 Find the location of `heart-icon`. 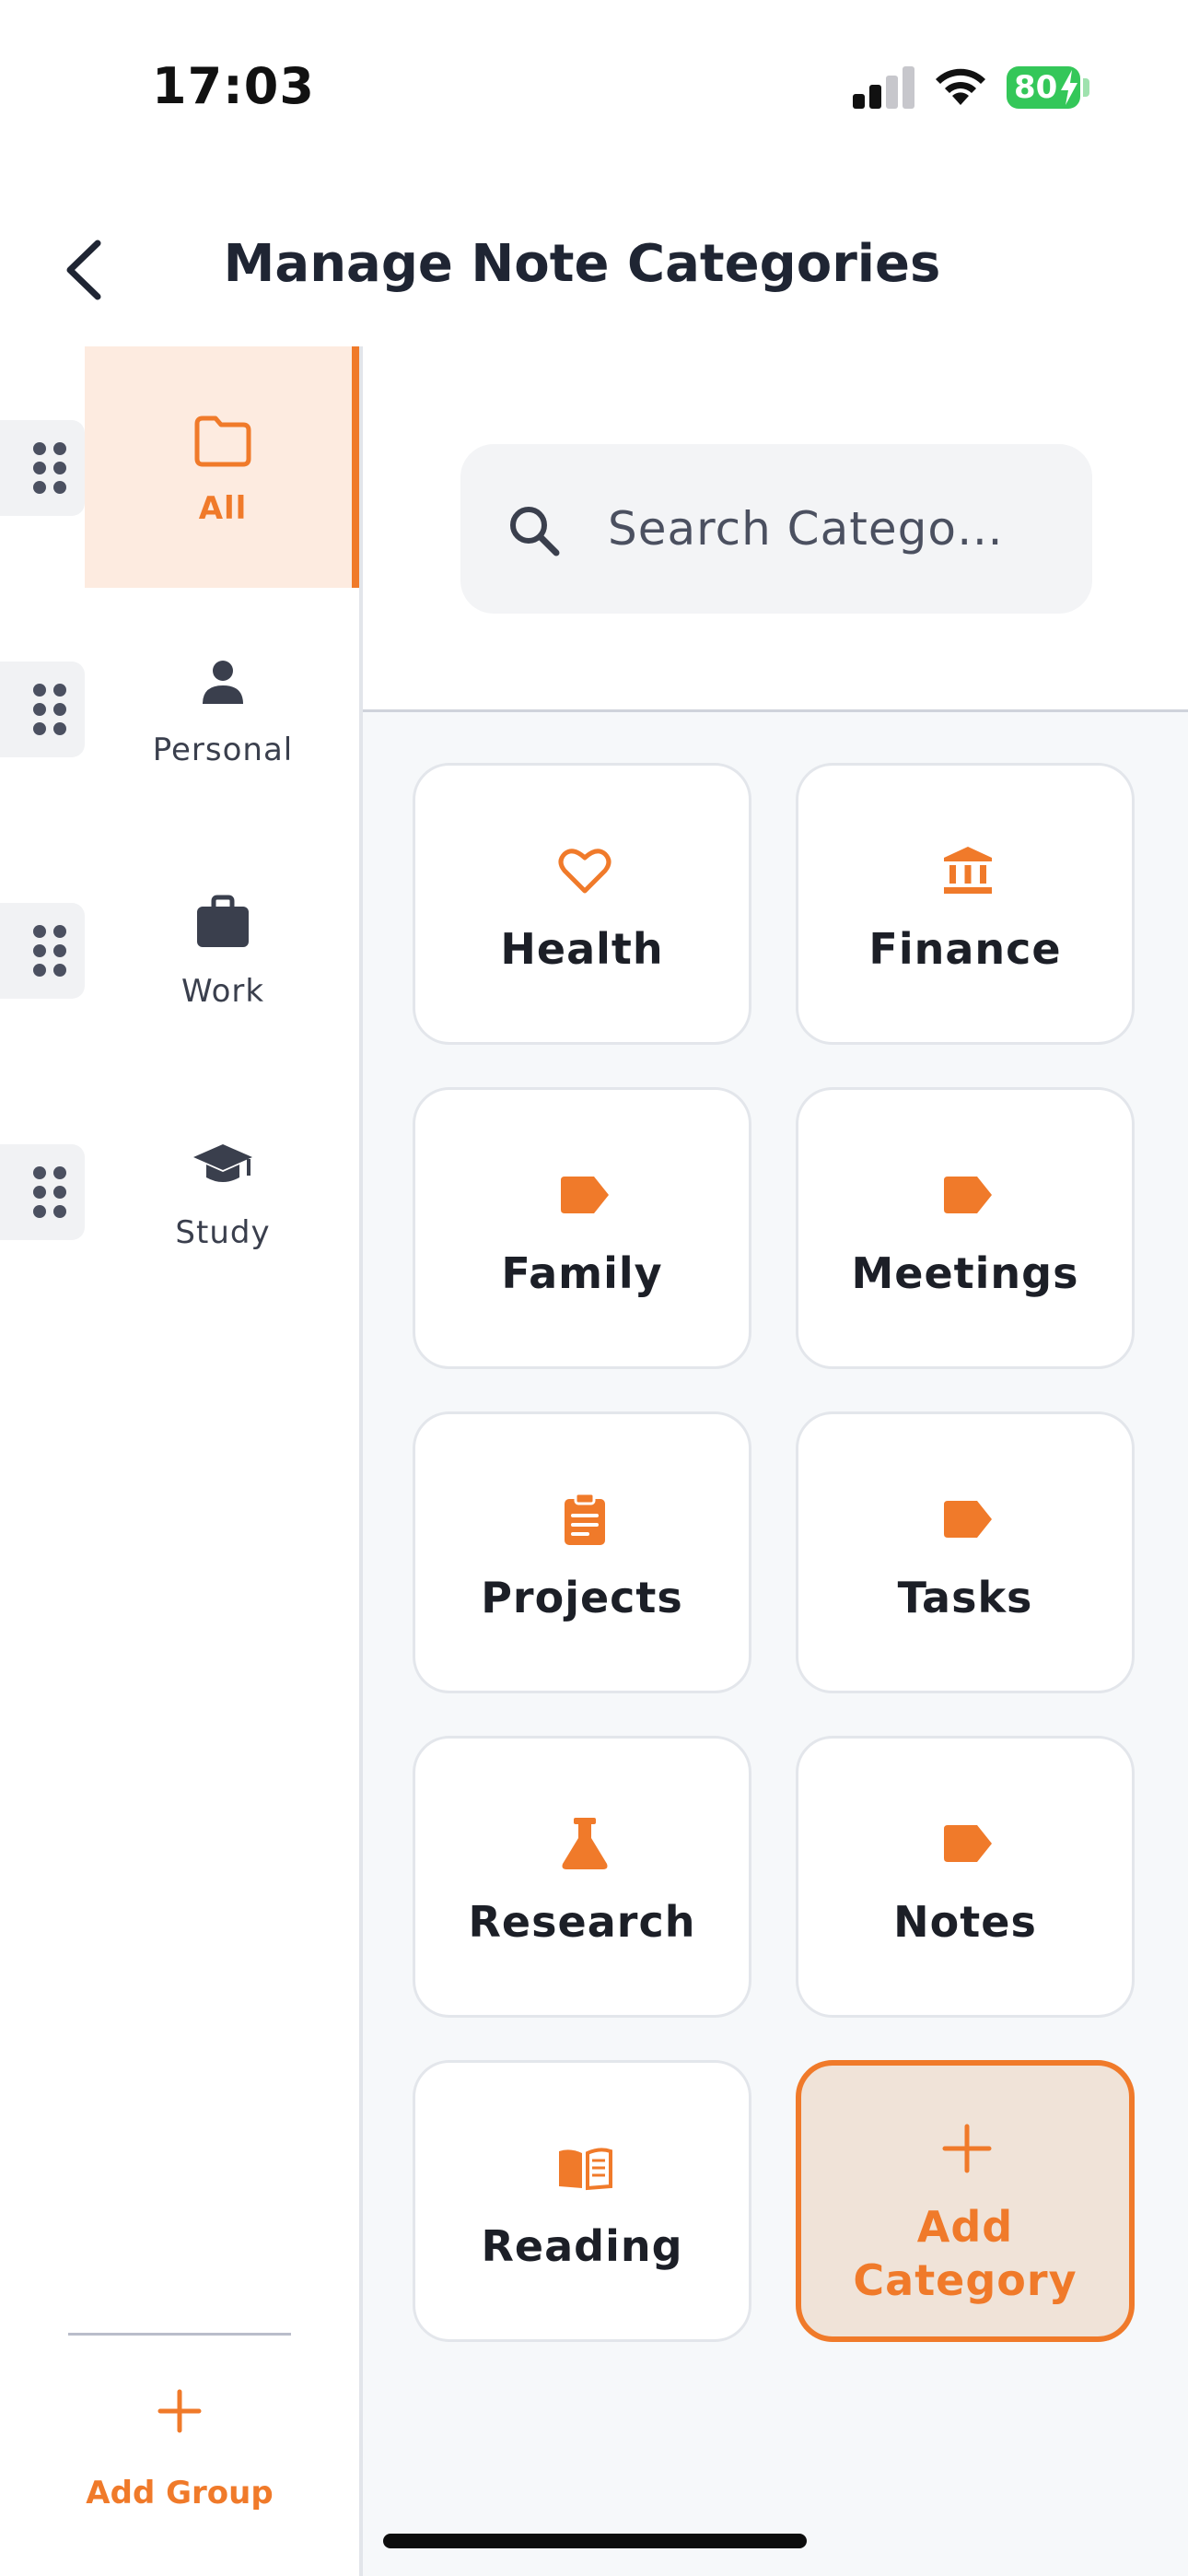

heart-icon is located at coordinates (584, 871).